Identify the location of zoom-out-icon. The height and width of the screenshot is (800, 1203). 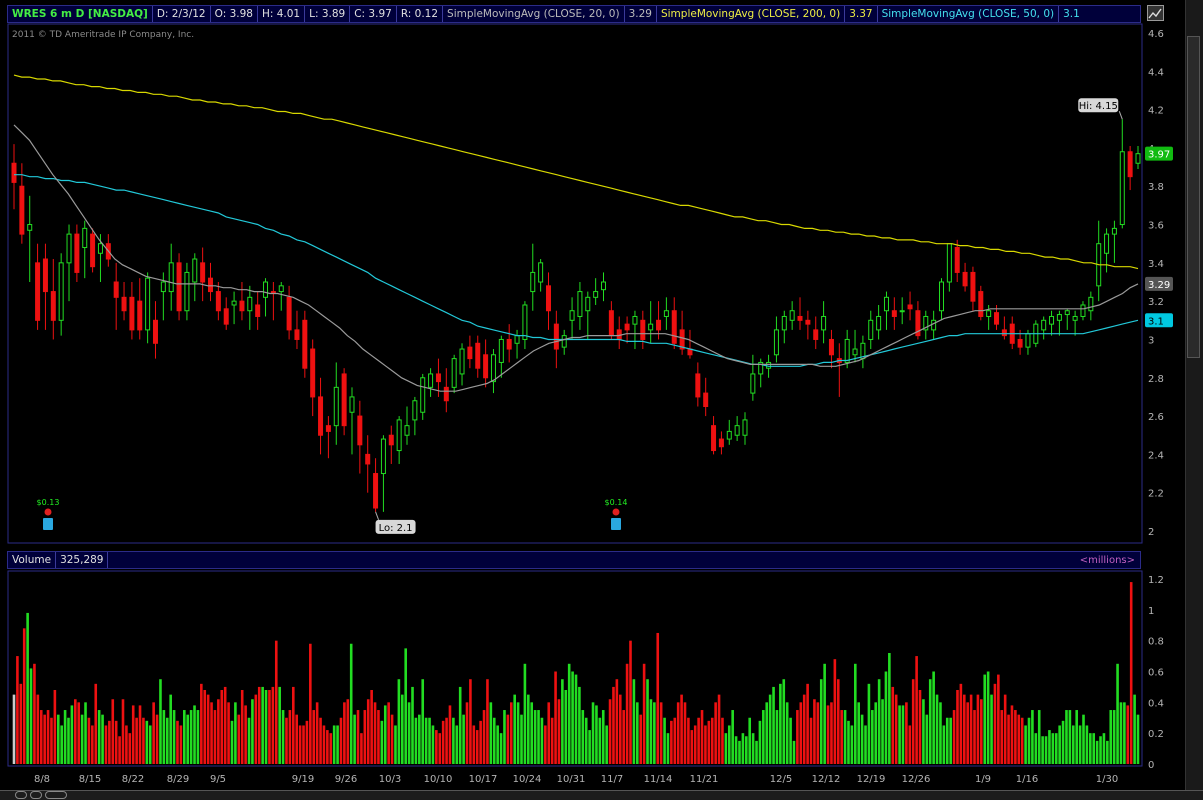
(21, 795).